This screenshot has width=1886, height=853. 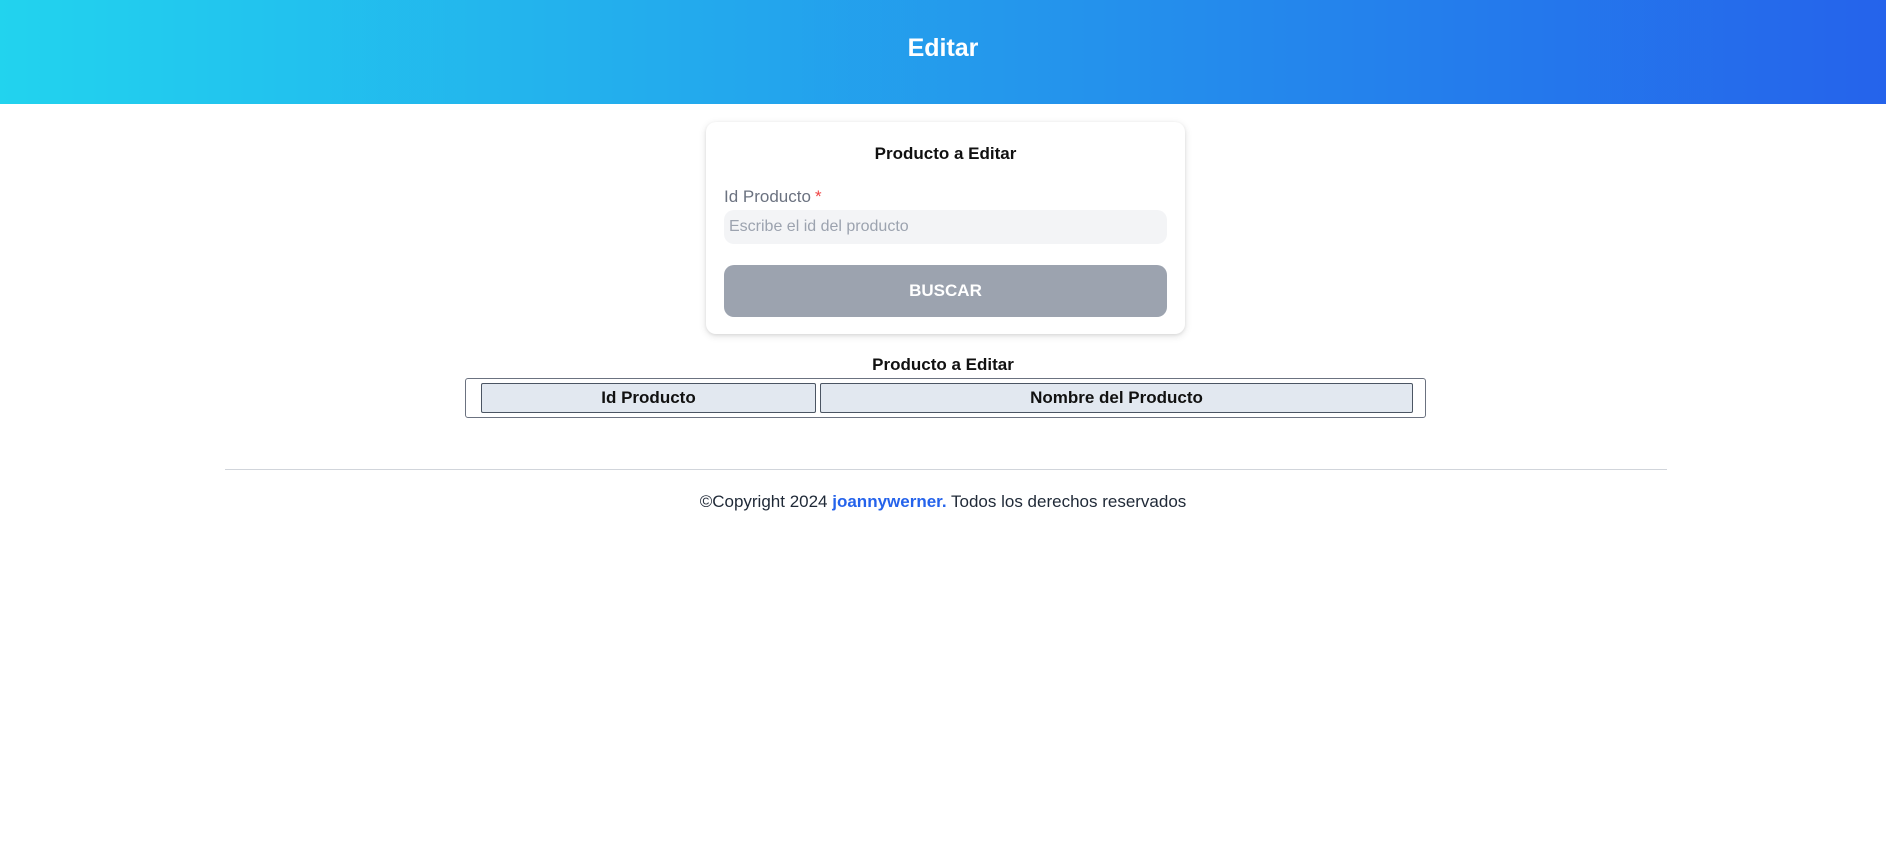 I want to click on product-id-label: Id Producto *, so click(x=773, y=197).